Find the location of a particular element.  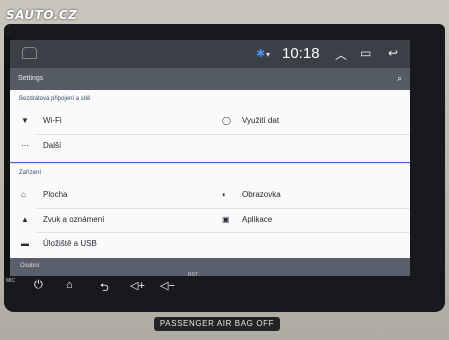

settings-item-home: Plocha is located at coordinates (55, 194).